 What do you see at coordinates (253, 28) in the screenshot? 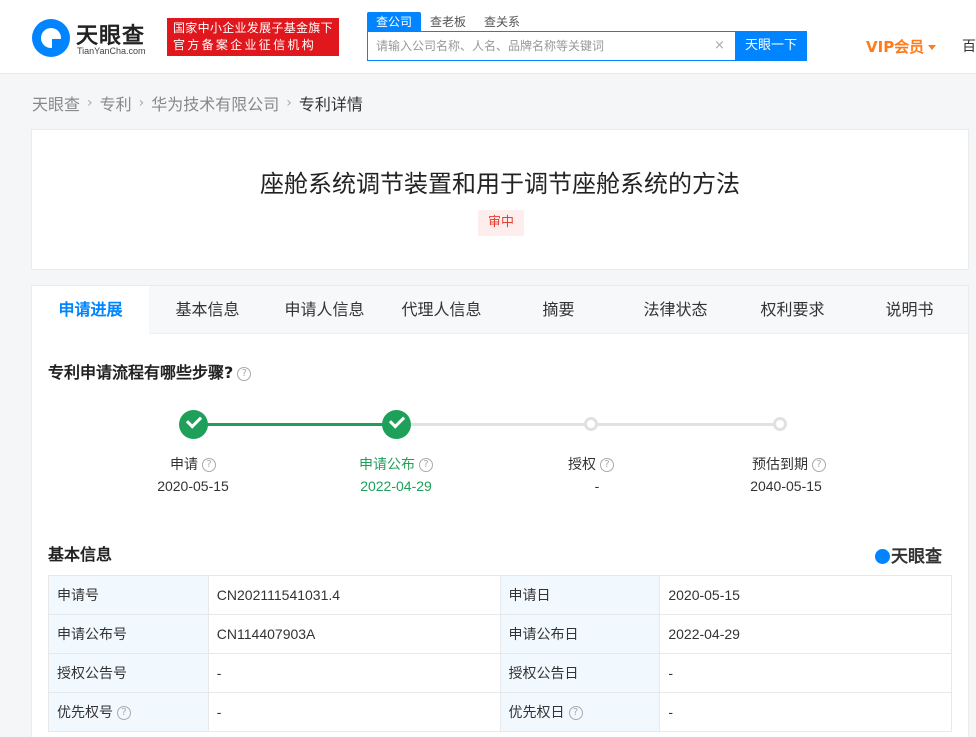
I see `promo-line-1: 国家中小企业发展子基金旗下` at bounding box center [253, 28].